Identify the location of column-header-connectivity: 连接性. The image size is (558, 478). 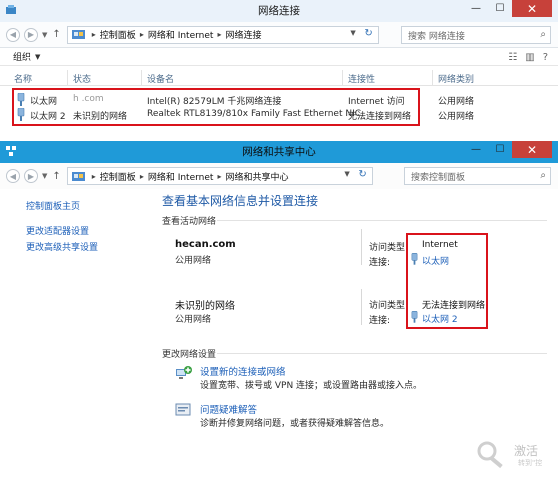
(361, 78).